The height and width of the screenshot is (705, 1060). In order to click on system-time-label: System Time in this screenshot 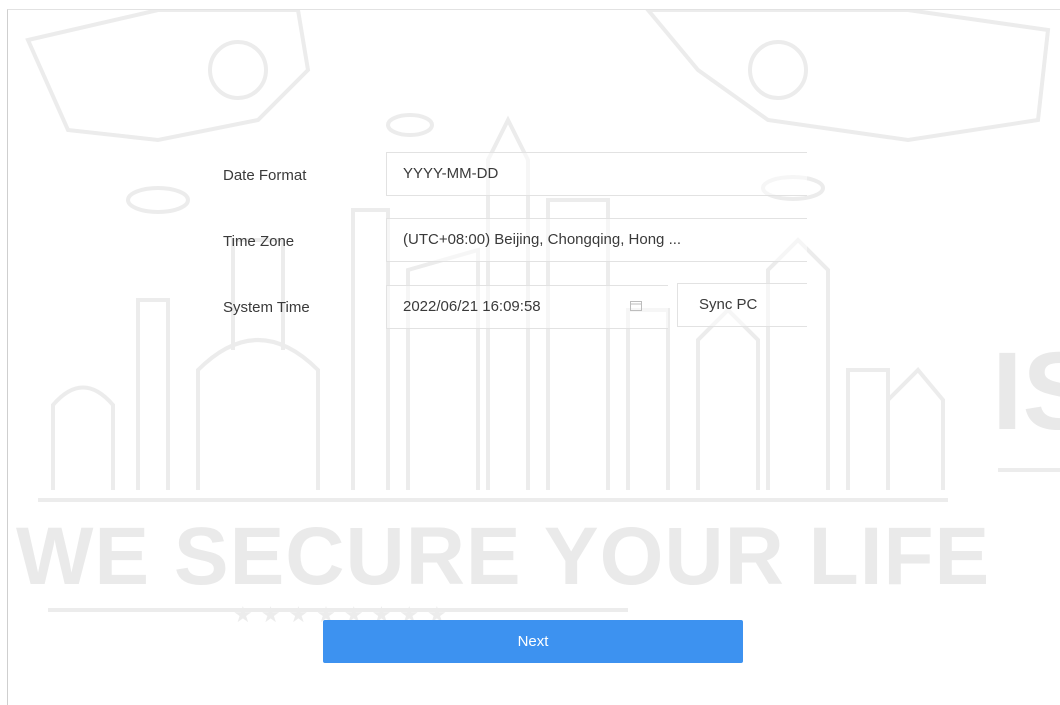, I will do `click(266, 307)`.